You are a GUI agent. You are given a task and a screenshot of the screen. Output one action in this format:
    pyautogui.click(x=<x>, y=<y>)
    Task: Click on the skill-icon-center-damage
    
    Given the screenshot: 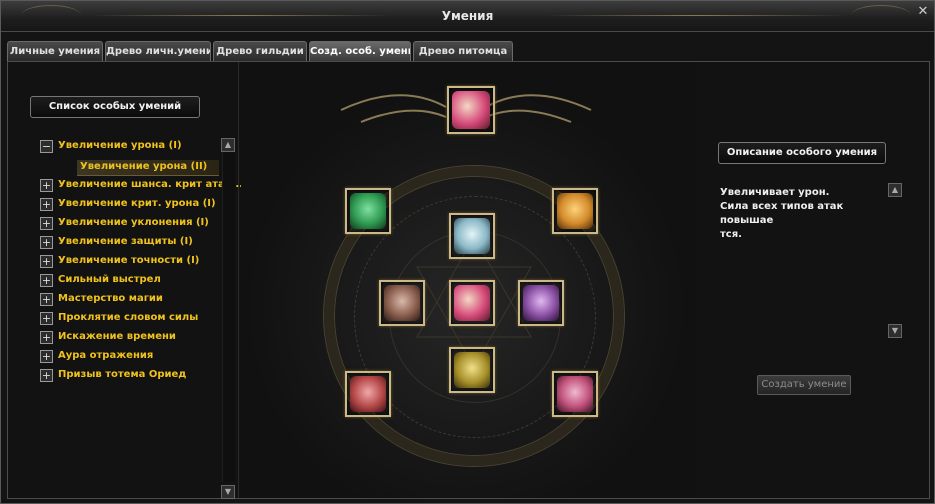 What is the action you would take?
    pyautogui.click(x=472, y=303)
    